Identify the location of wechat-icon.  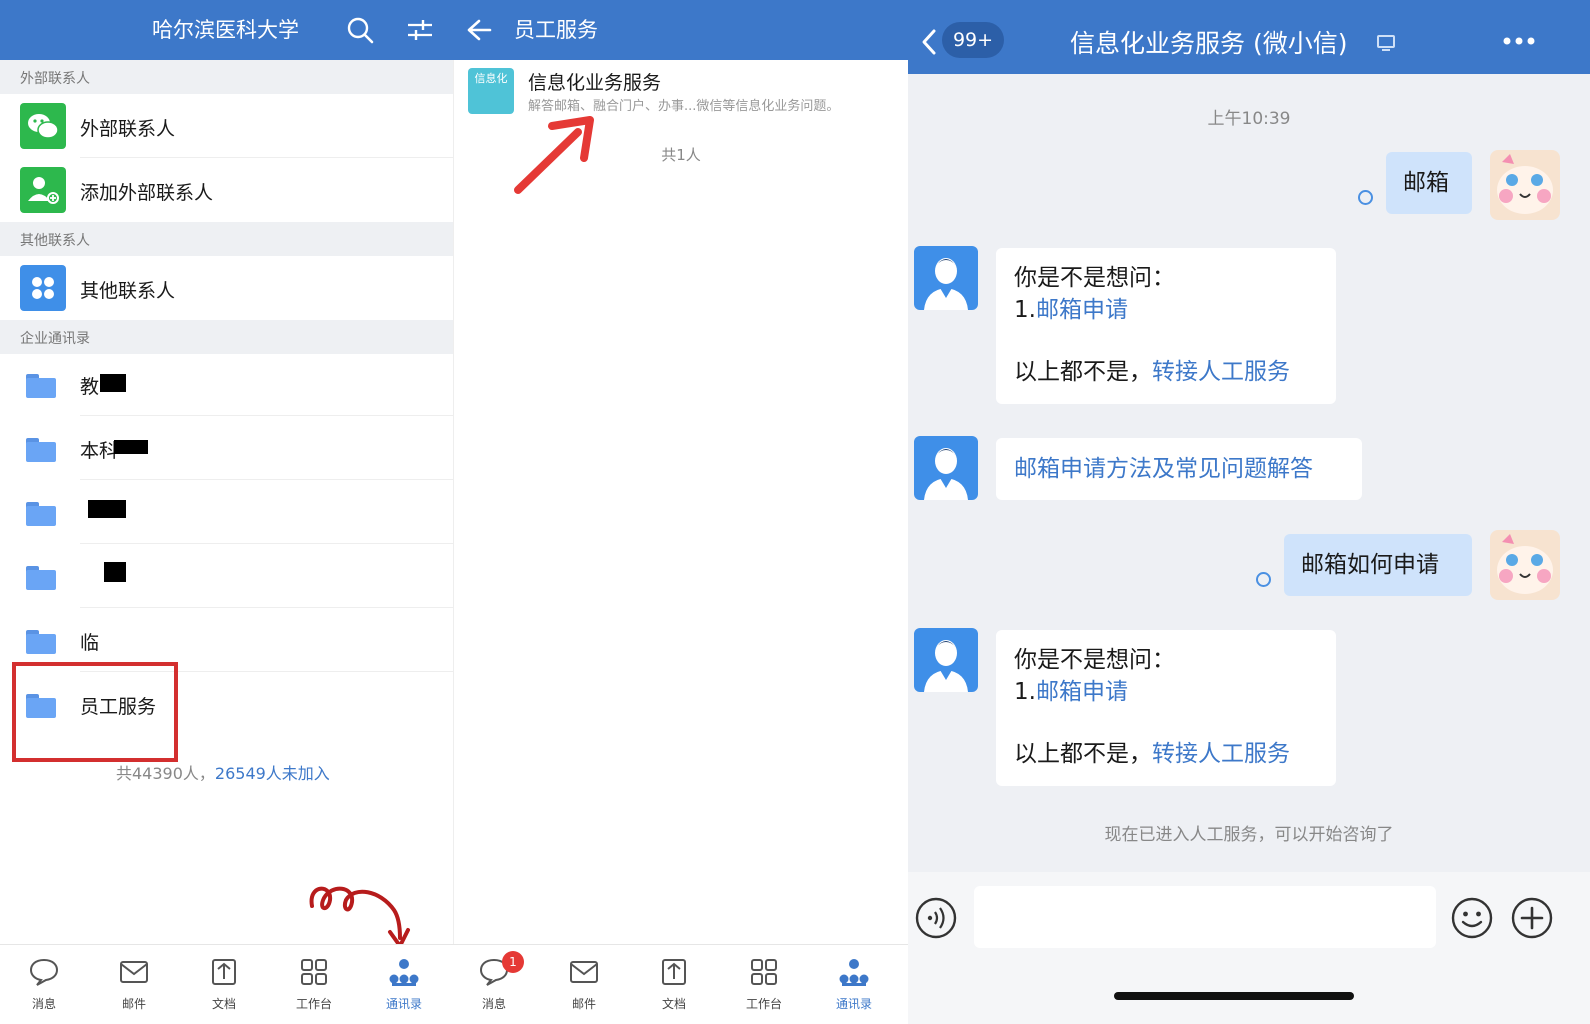
(43, 126).